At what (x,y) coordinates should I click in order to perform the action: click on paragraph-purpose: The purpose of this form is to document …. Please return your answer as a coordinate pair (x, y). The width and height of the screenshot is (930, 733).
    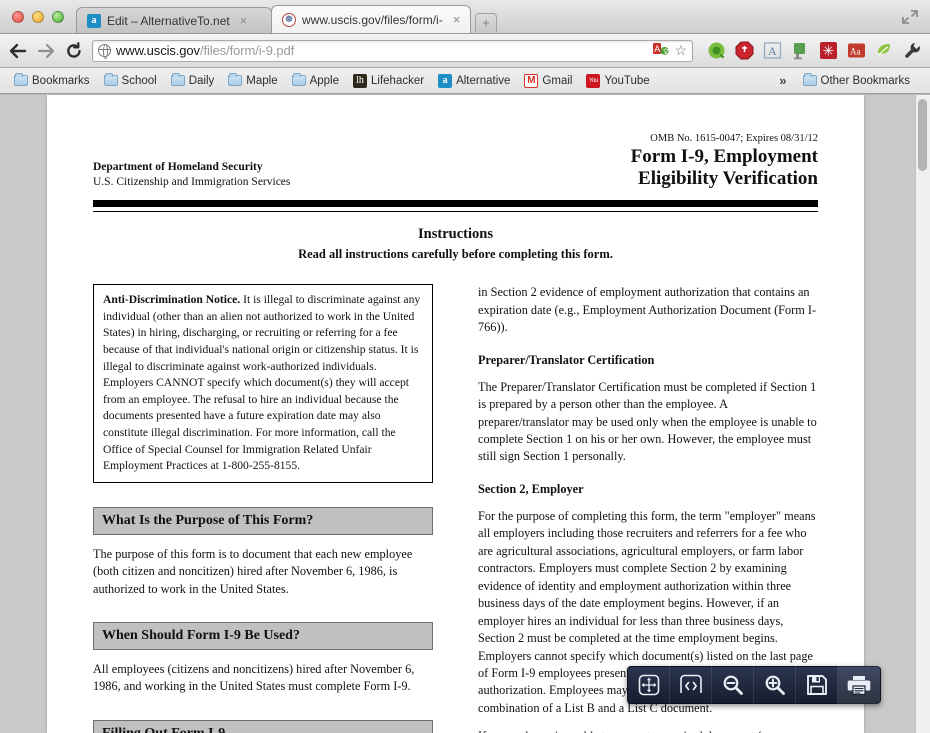
    Looking at the image, I should click on (253, 571).